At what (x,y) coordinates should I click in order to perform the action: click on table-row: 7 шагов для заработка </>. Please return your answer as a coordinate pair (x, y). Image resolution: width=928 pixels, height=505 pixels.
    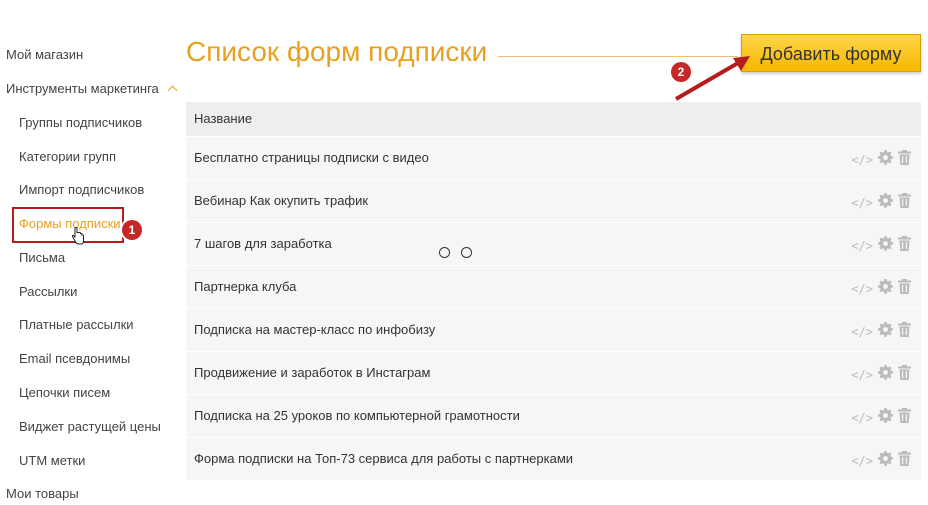
    Looking at the image, I should click on (553, 243).